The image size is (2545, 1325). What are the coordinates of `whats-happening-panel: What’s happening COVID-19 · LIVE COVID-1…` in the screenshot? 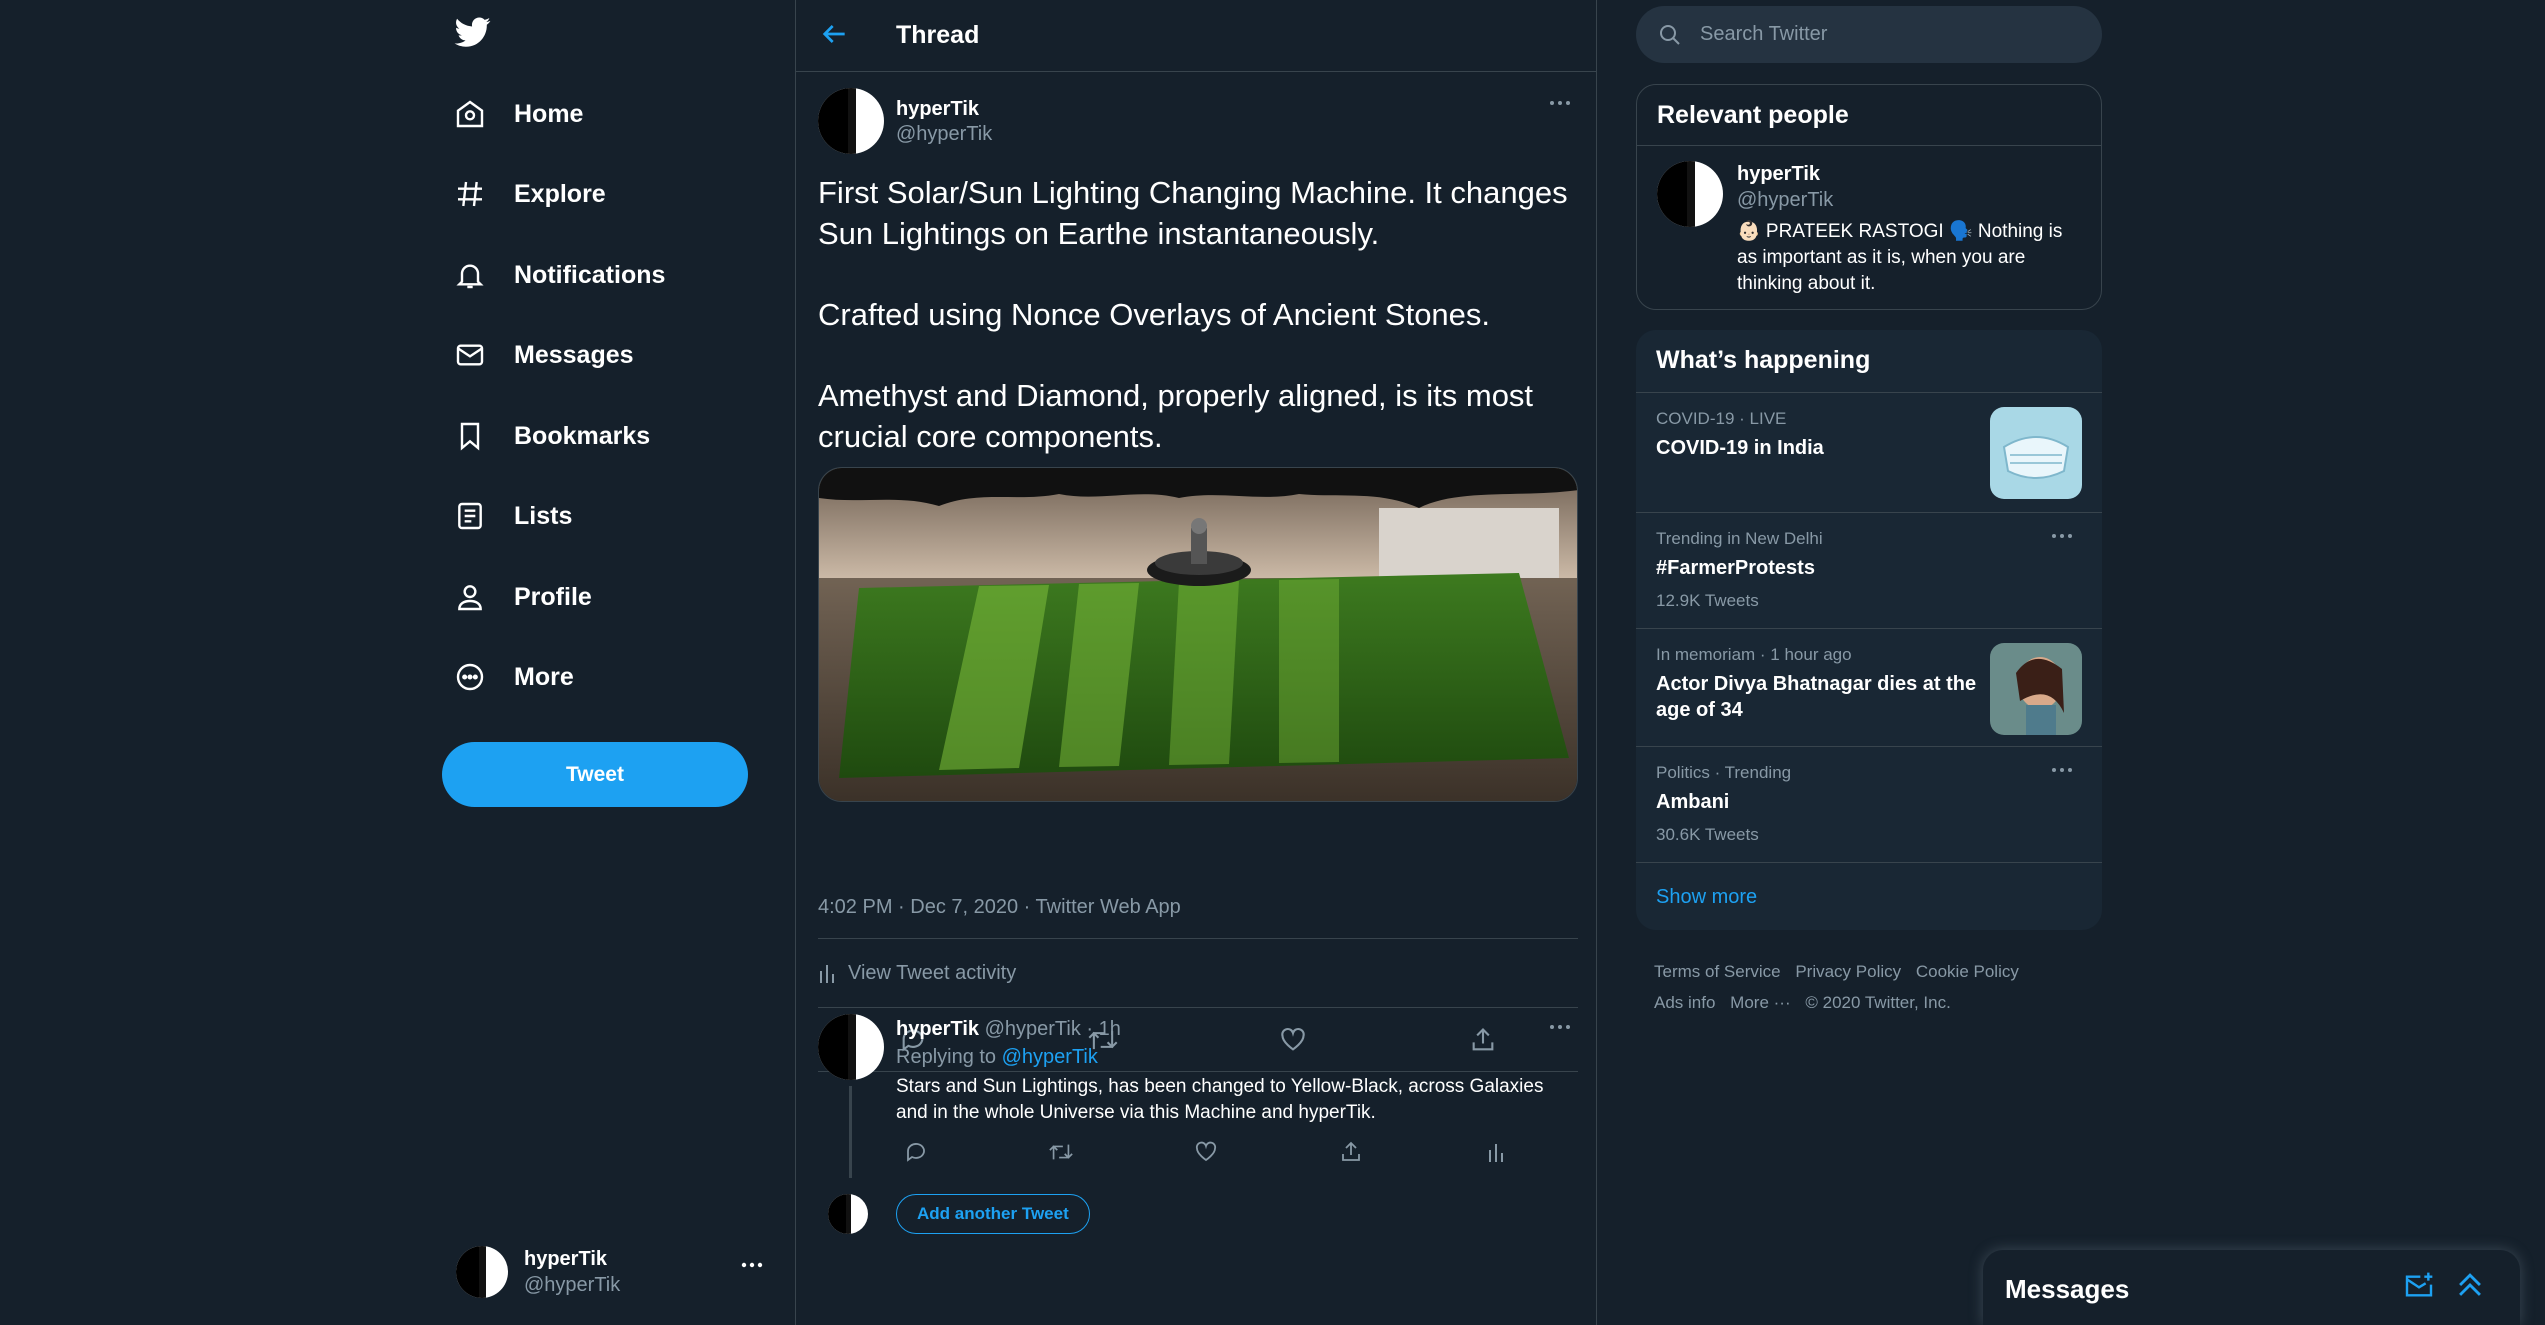 It's located at (1869, 630).